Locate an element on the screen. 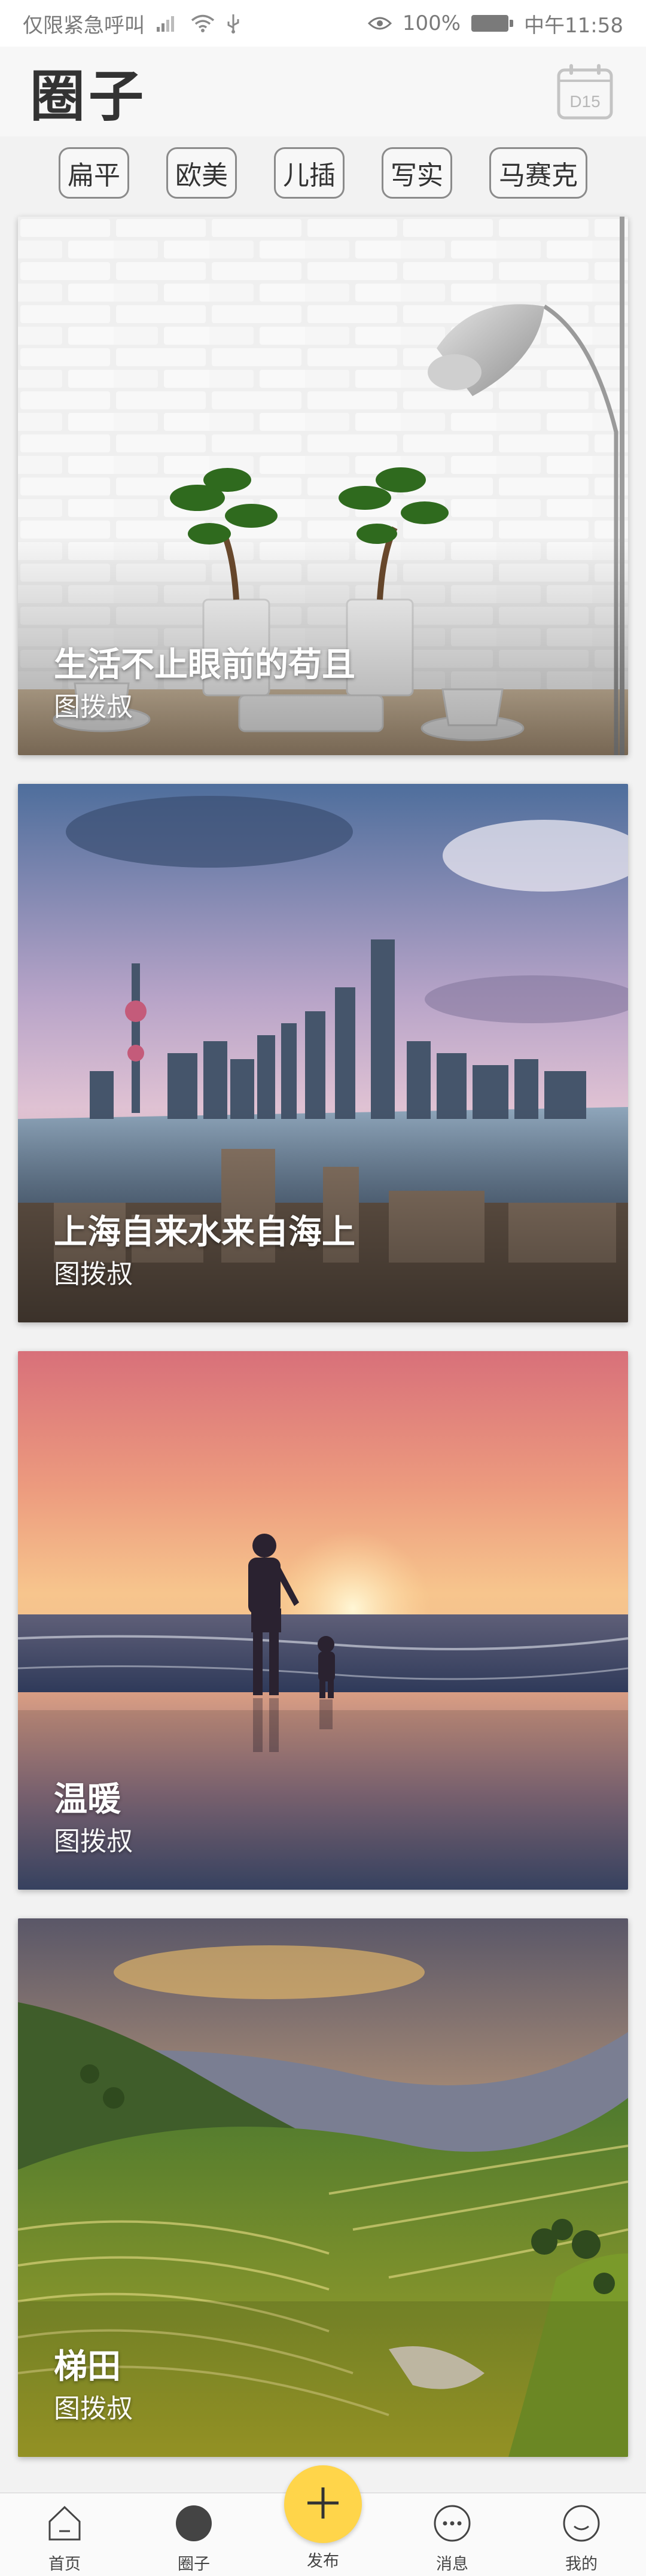  battery-fill is located at coordinates (490, 24).